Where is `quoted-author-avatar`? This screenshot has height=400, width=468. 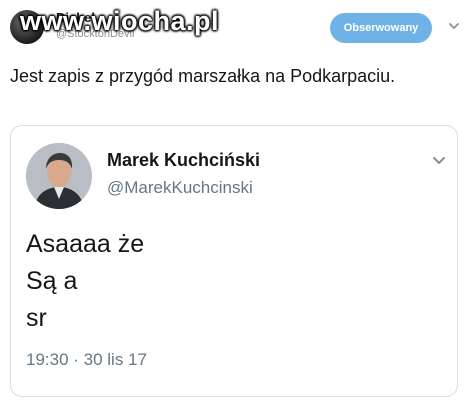 quoted-author-avatar is located at coordinates (59, 176).